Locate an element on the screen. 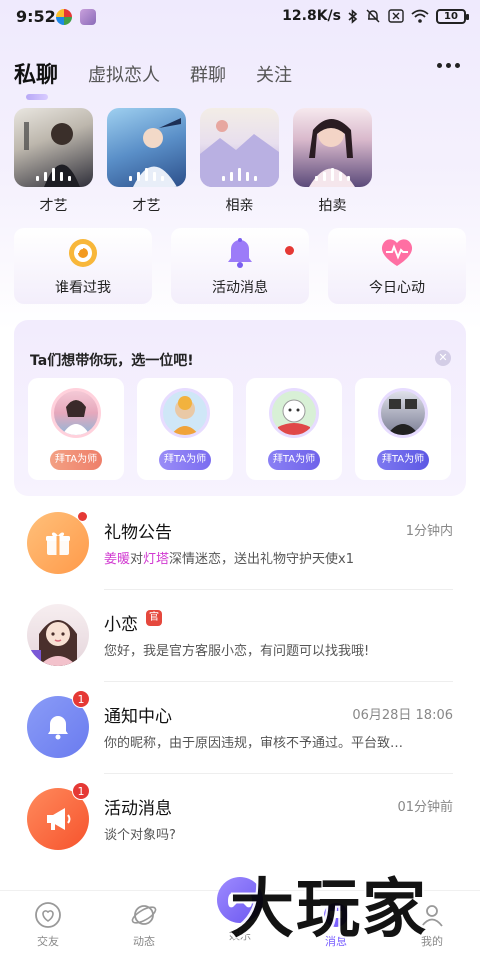 The image size is (480, 960). nav-label: 娱乐 is located at coordinates (240, 935).